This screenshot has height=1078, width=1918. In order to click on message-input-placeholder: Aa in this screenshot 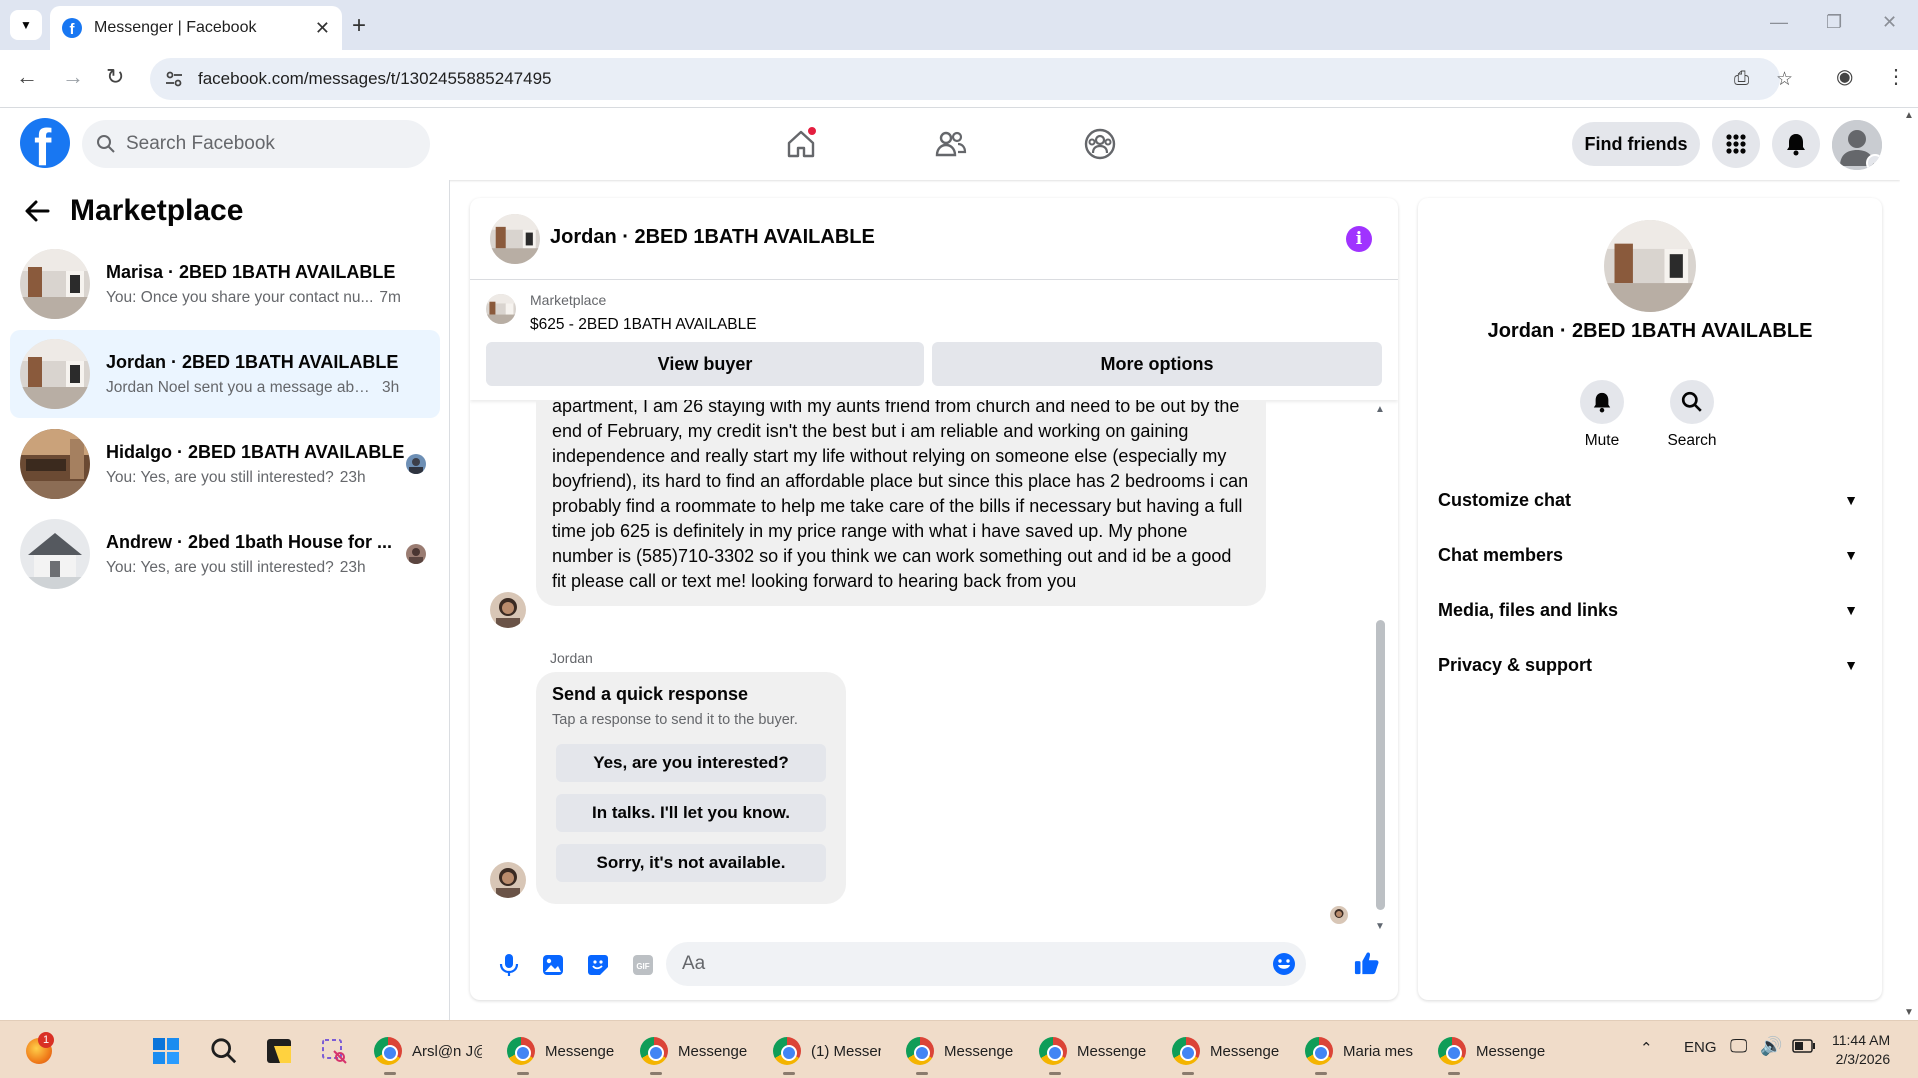, I will do `click(694, 963)`.